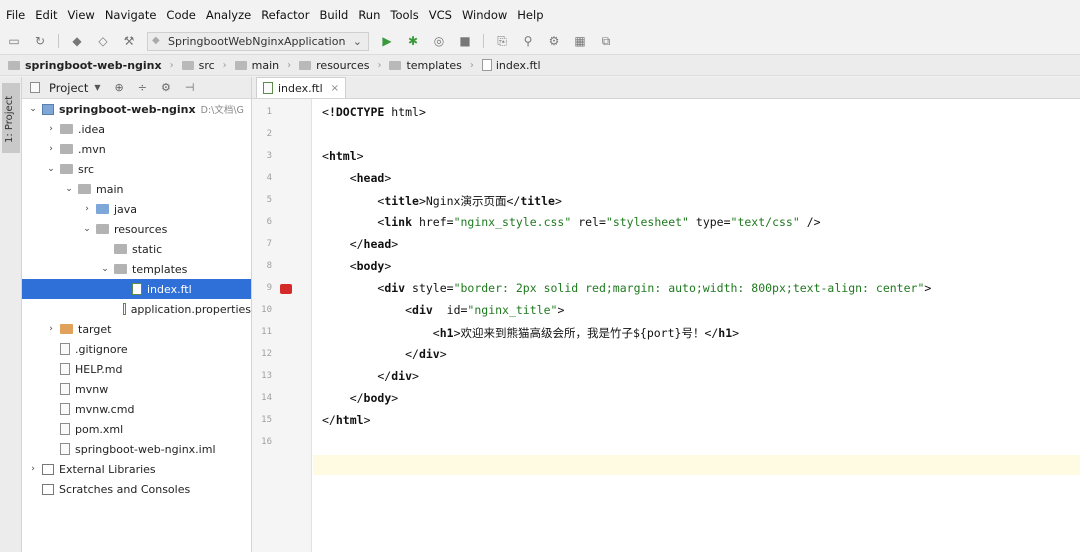 The height and width of the screenshot is (552, 1080). Describe the element at coordinates (484, 15) in the screenshot. I see `menu-window: Window` at that location.